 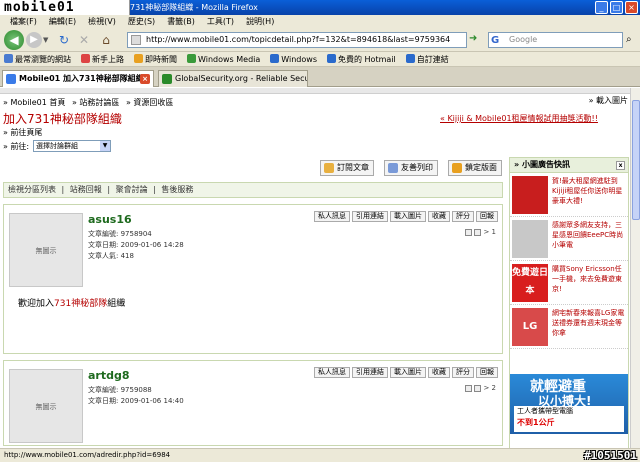 What do you see at coordinates (84, 40) in the screenshot?
I see `stop-icon: ✕` at bounding box center [84, 40].